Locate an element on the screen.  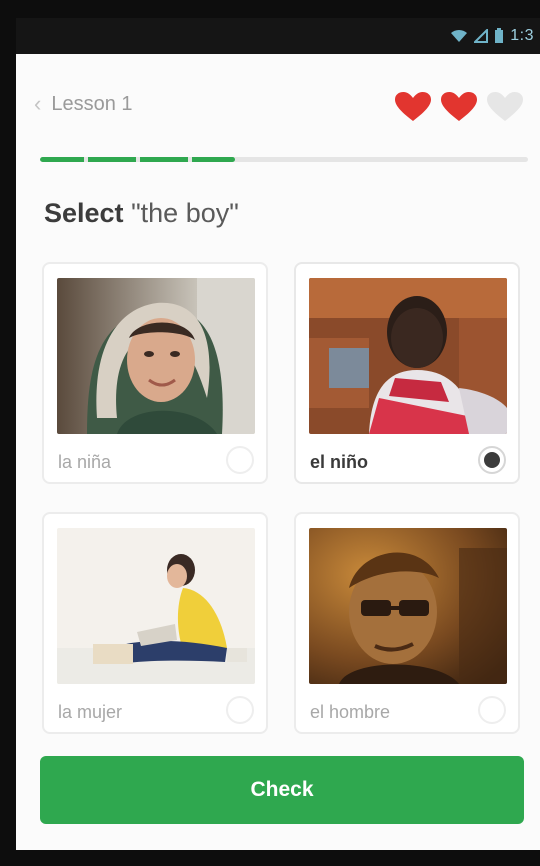
option-card-selected: el niño is located at coordinates (407, 373).